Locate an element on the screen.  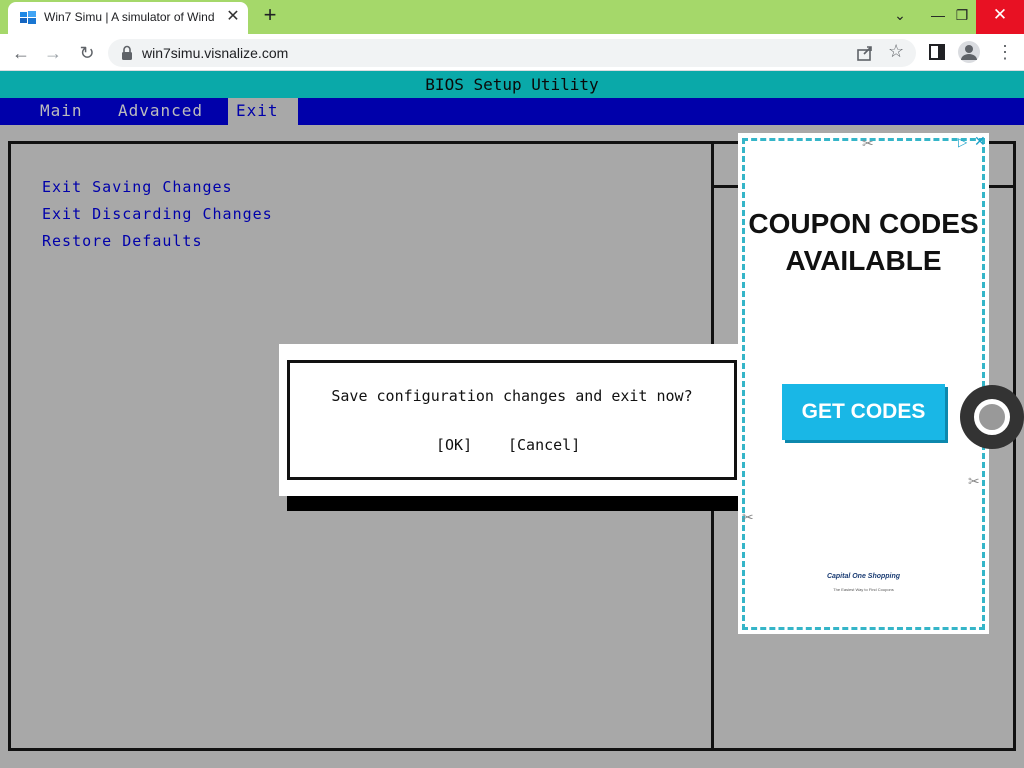
tab-close-icon: ✕ is located at coordinates (233, 17).